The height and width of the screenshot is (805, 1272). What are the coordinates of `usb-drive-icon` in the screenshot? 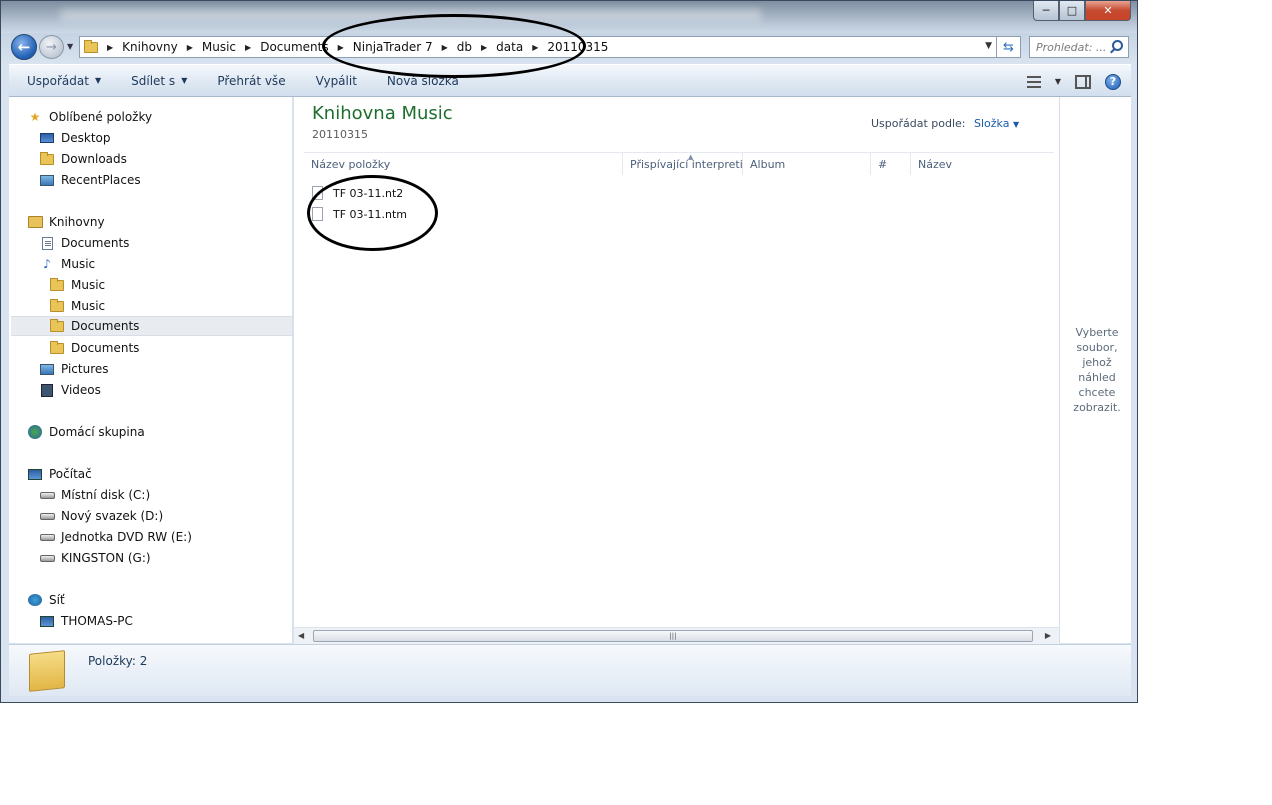 It's located at (47, 558).